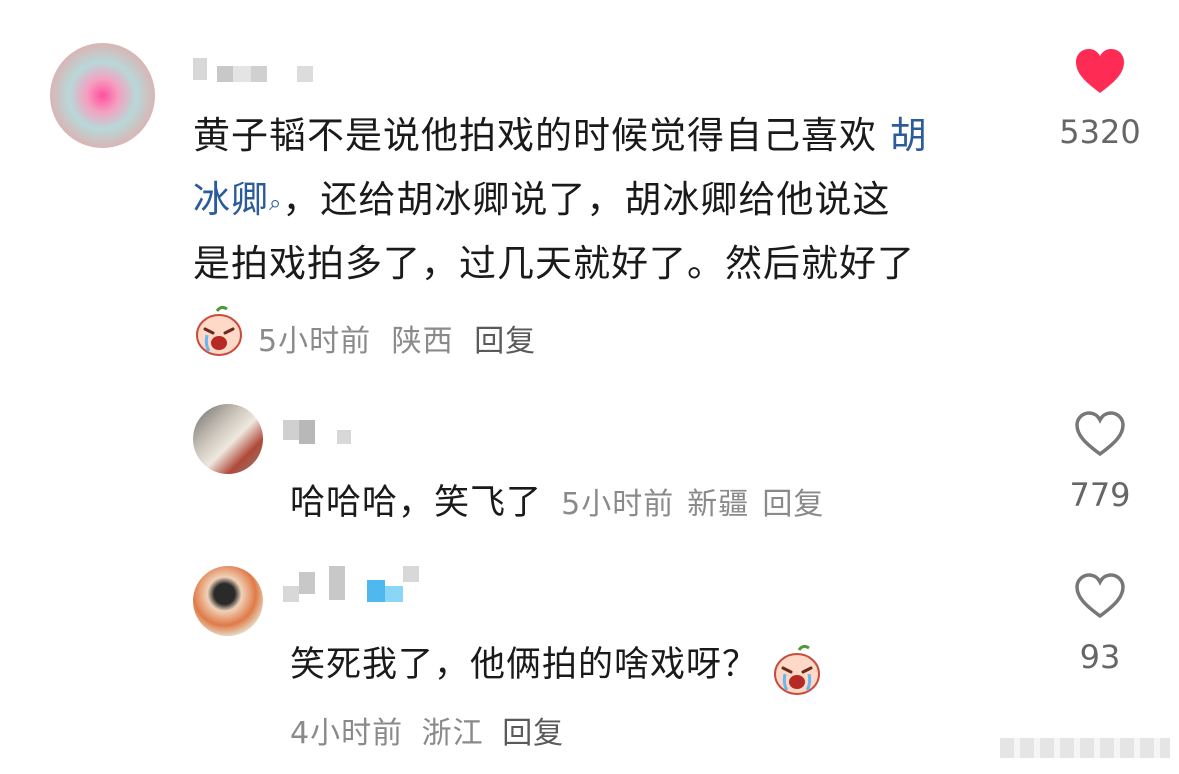 This screenshot has height=774, width=1179. Describe the element at coordinates (1100, 657) in the screenshot. I see `like-count: 93` at that location.